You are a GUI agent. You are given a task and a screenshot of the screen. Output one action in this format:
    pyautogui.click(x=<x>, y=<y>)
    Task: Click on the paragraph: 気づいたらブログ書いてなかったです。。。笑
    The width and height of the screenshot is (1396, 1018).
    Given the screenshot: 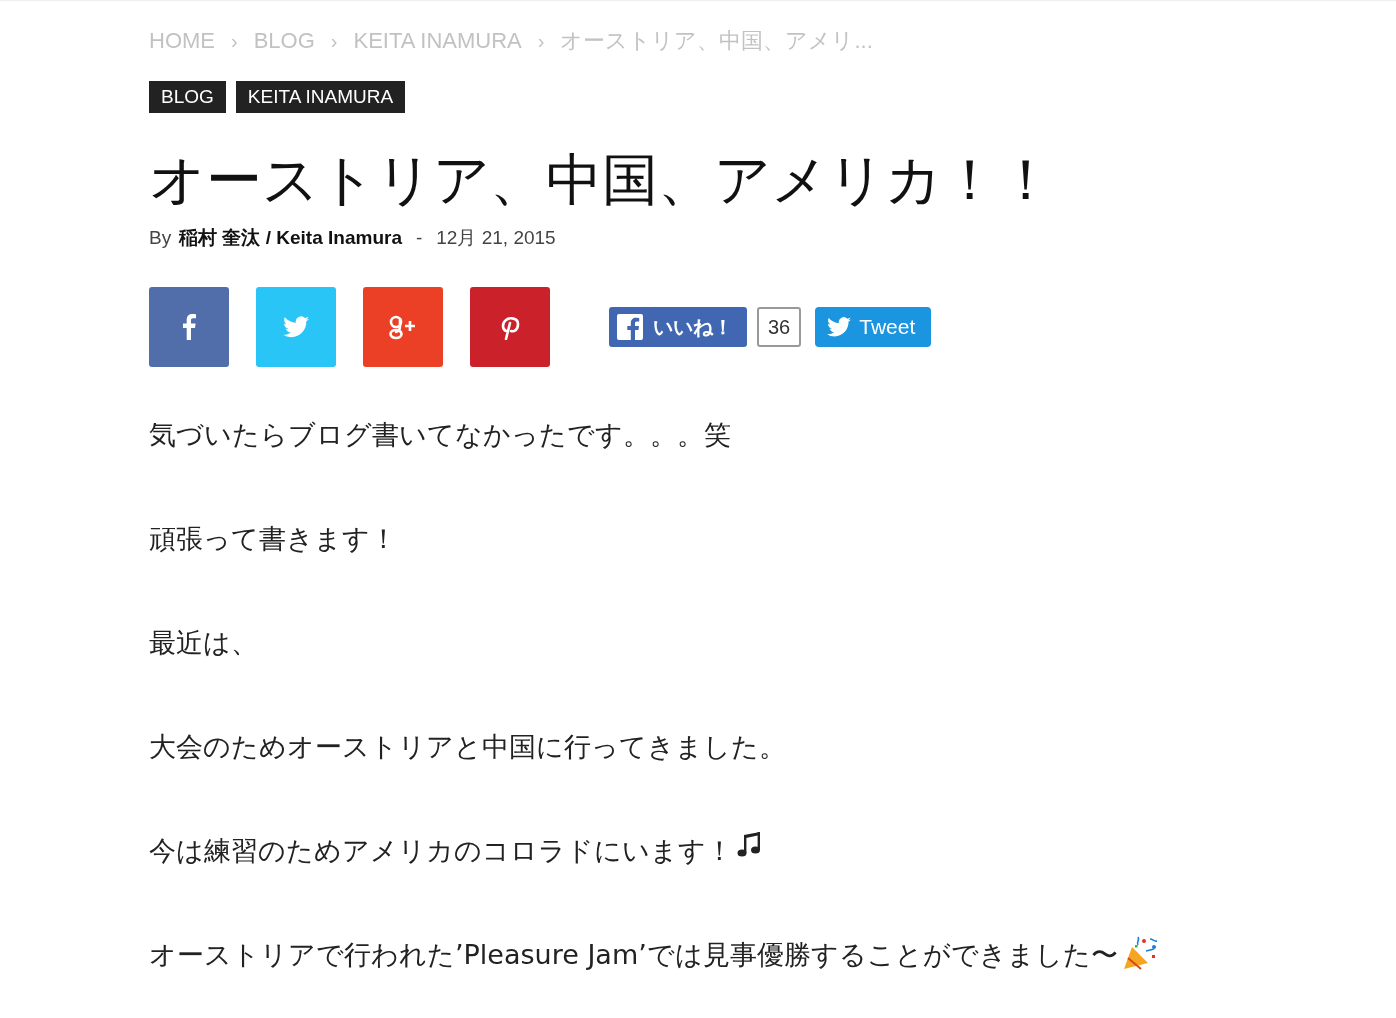 What is the action you would take?
    pyautogui.click(x=440, y=435)
    